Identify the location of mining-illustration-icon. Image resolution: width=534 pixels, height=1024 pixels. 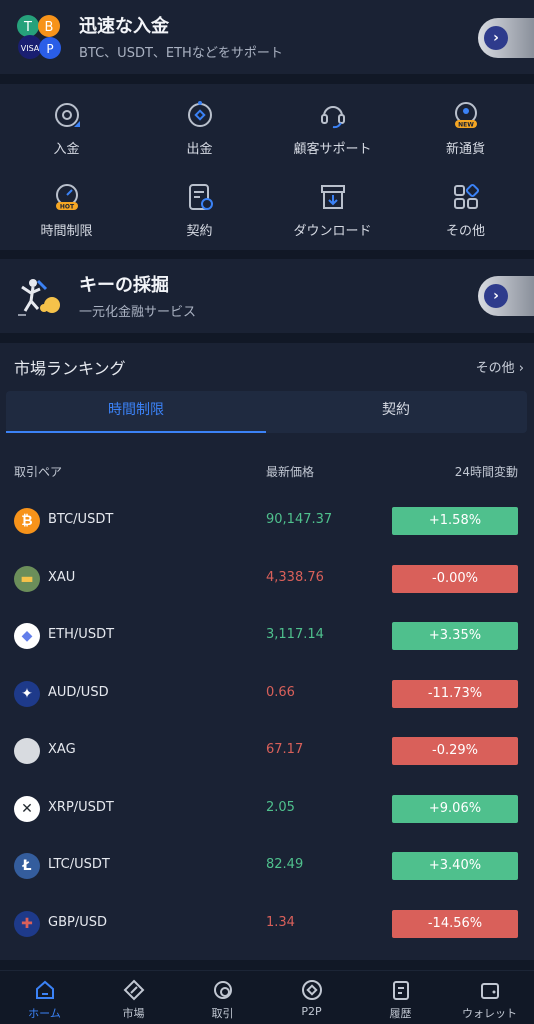
(39, 297).